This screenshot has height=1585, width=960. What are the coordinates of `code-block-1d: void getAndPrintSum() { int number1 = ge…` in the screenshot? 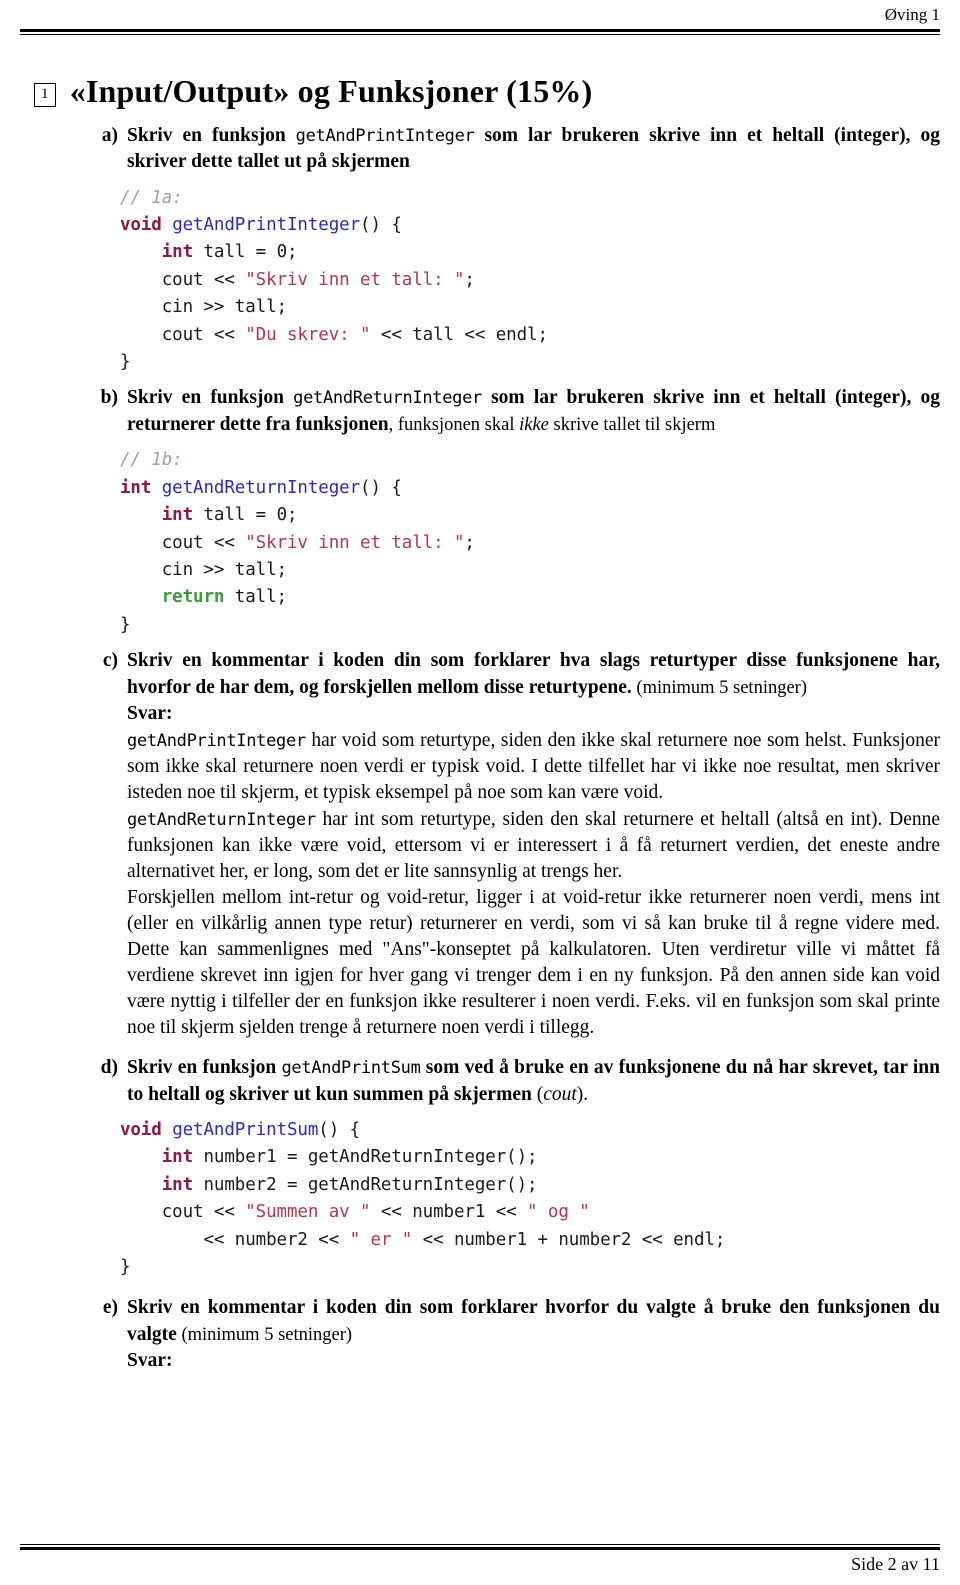 It's located at (423, 1198).